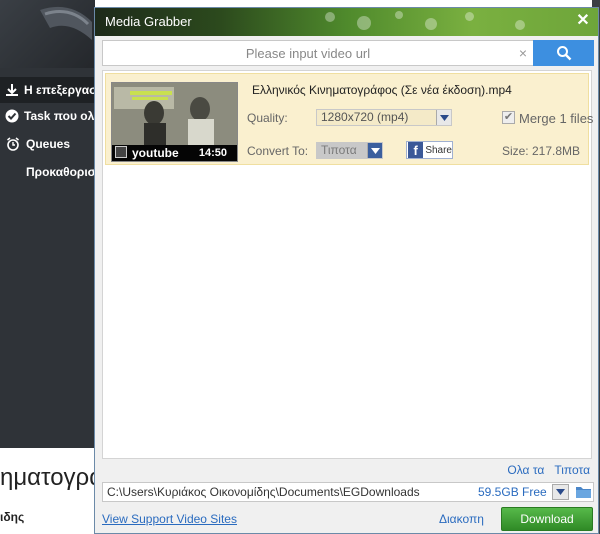  I want to click on url-input, so click(308, 53).